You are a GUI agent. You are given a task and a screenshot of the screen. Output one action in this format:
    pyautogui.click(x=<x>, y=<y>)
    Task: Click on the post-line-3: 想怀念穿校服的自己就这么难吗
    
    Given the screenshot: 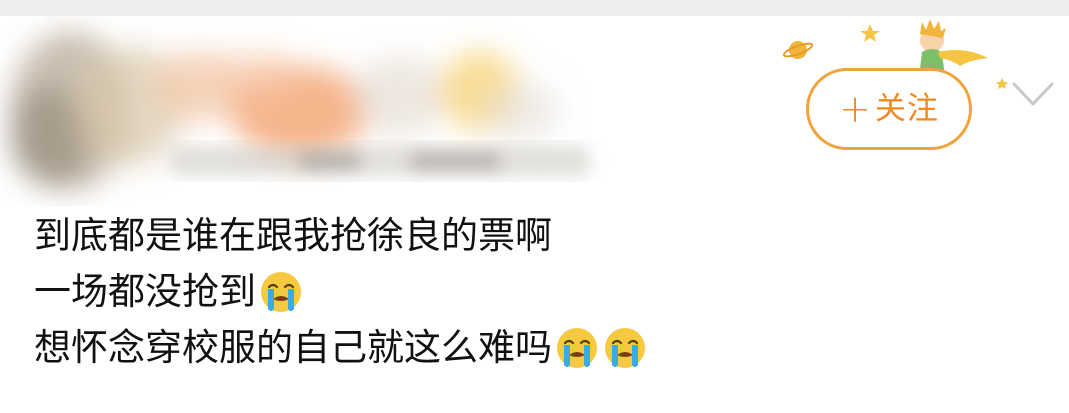 What is the action you would take?
    pyautogui.click(x=484, y=348)
    